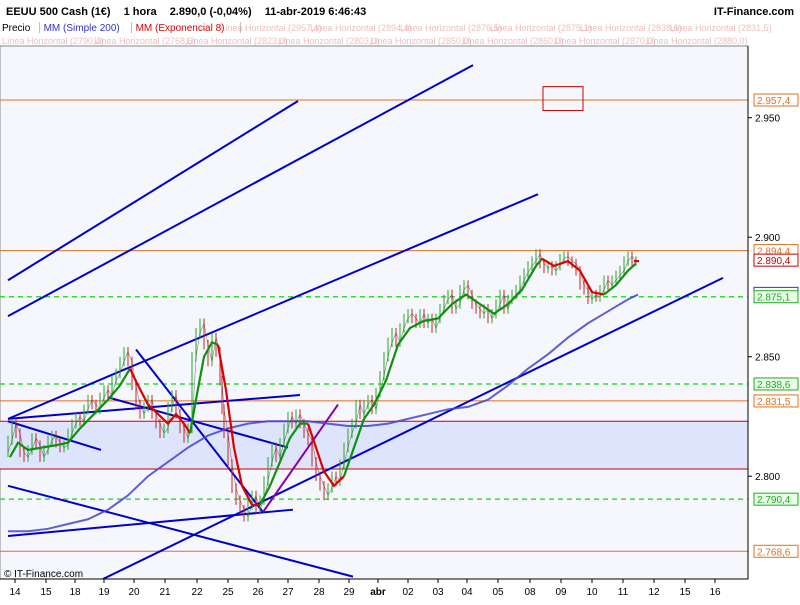  What do you see at coordinates (767, 477) in the screenshot?
I see `y-tick-label: 2.800` at bounding box center [767, 477].